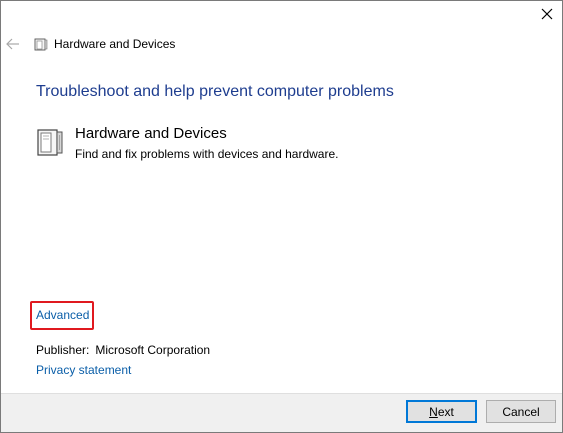 The width and height of the screenshot is (563, 433). What do you see at coordinates (83, 370) in the screenshot?
I see `privacy-statement-link: Privacy statement` at bounding box center [83, 370].